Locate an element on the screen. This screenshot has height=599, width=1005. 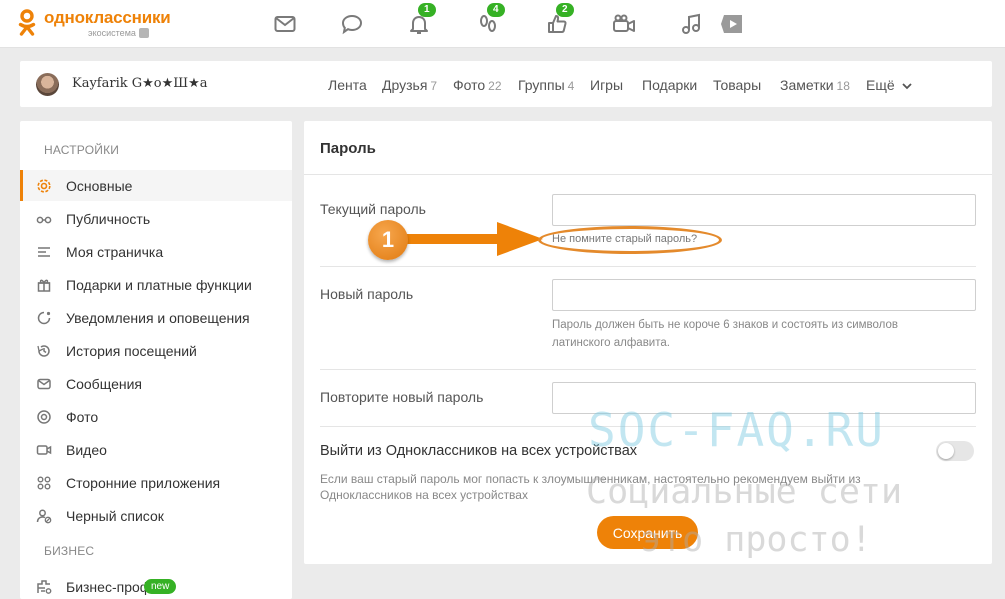
sidebar-item-apps: Сторонние приложения is located at coordinates (156, 482).